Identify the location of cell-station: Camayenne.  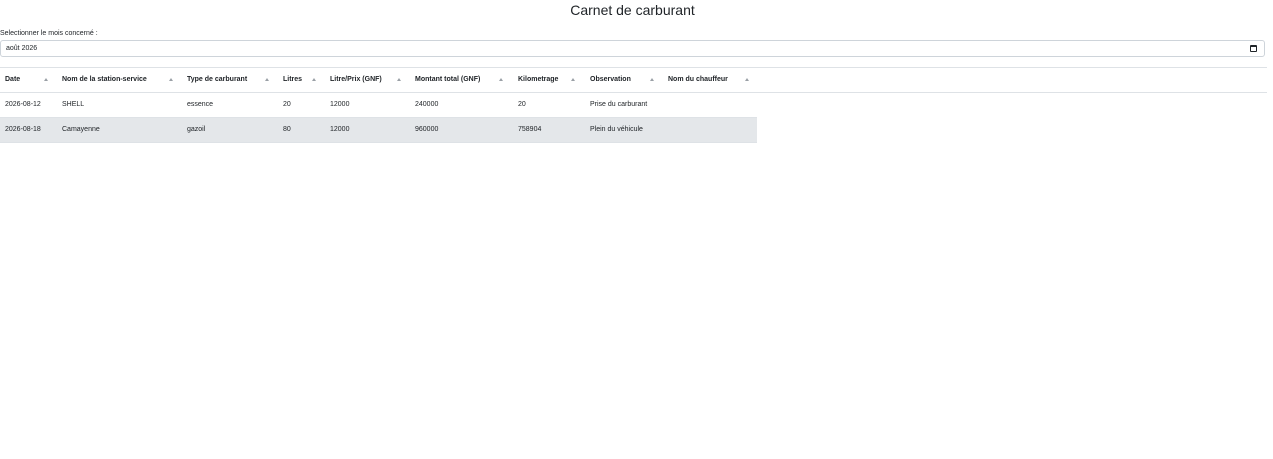
(81, 129).